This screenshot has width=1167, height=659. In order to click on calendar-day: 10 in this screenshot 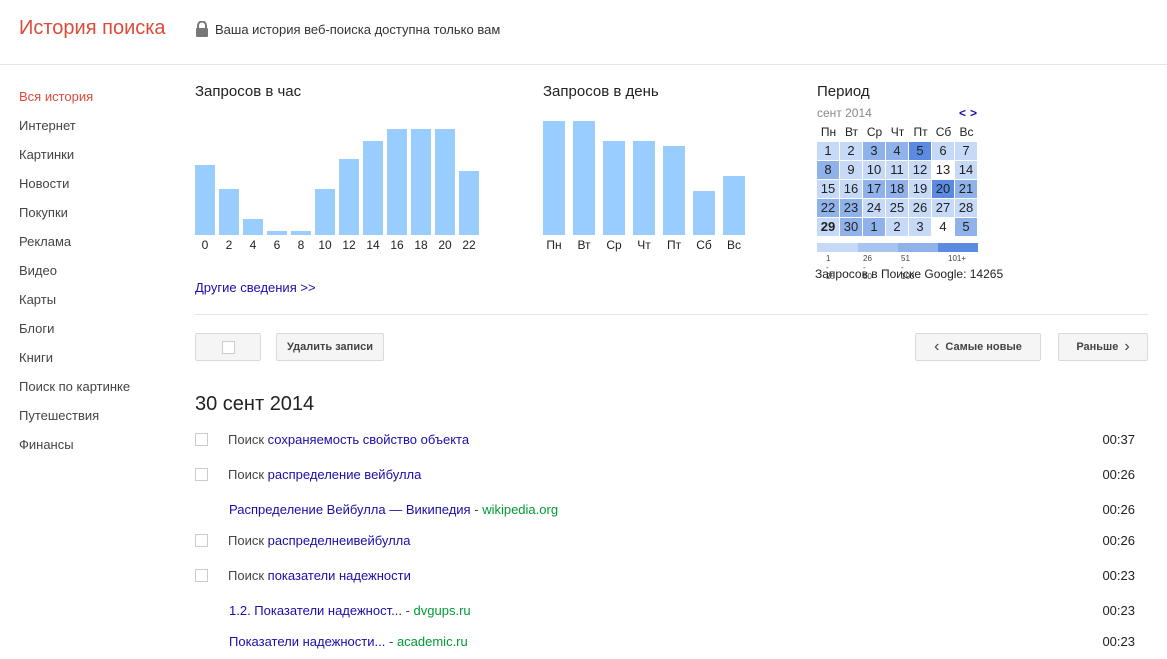, I will do `click(874, 170)`.